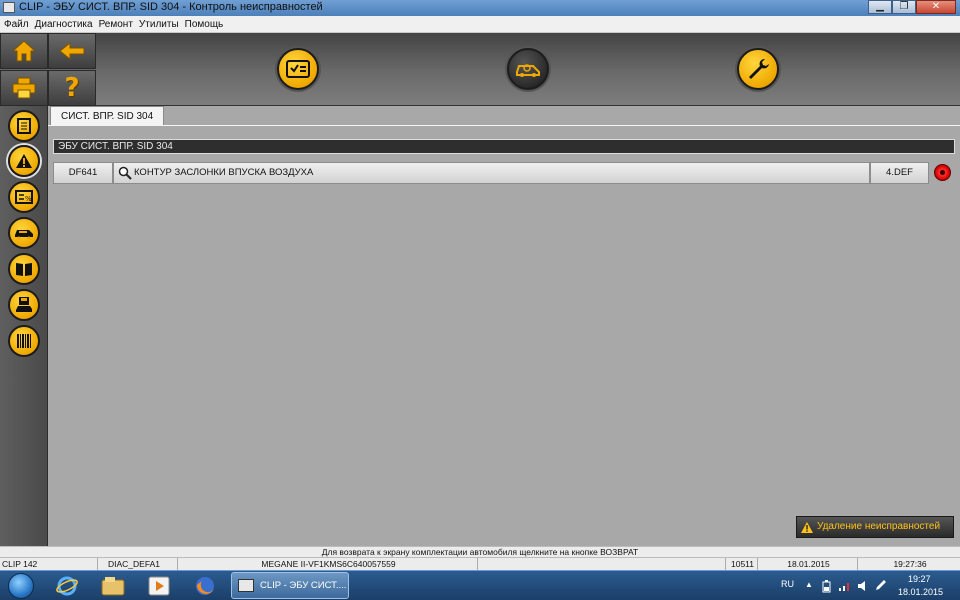 The width and height of the screenshot is (960, 600). I want to click on taskbar-media, so click(159, 586).